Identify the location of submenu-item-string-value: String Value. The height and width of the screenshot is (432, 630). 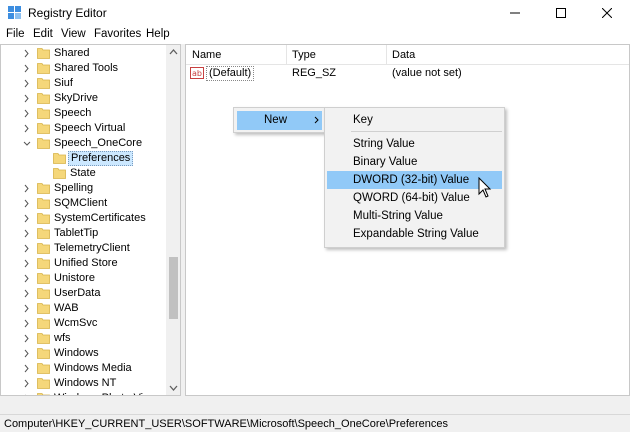
(414, 144).